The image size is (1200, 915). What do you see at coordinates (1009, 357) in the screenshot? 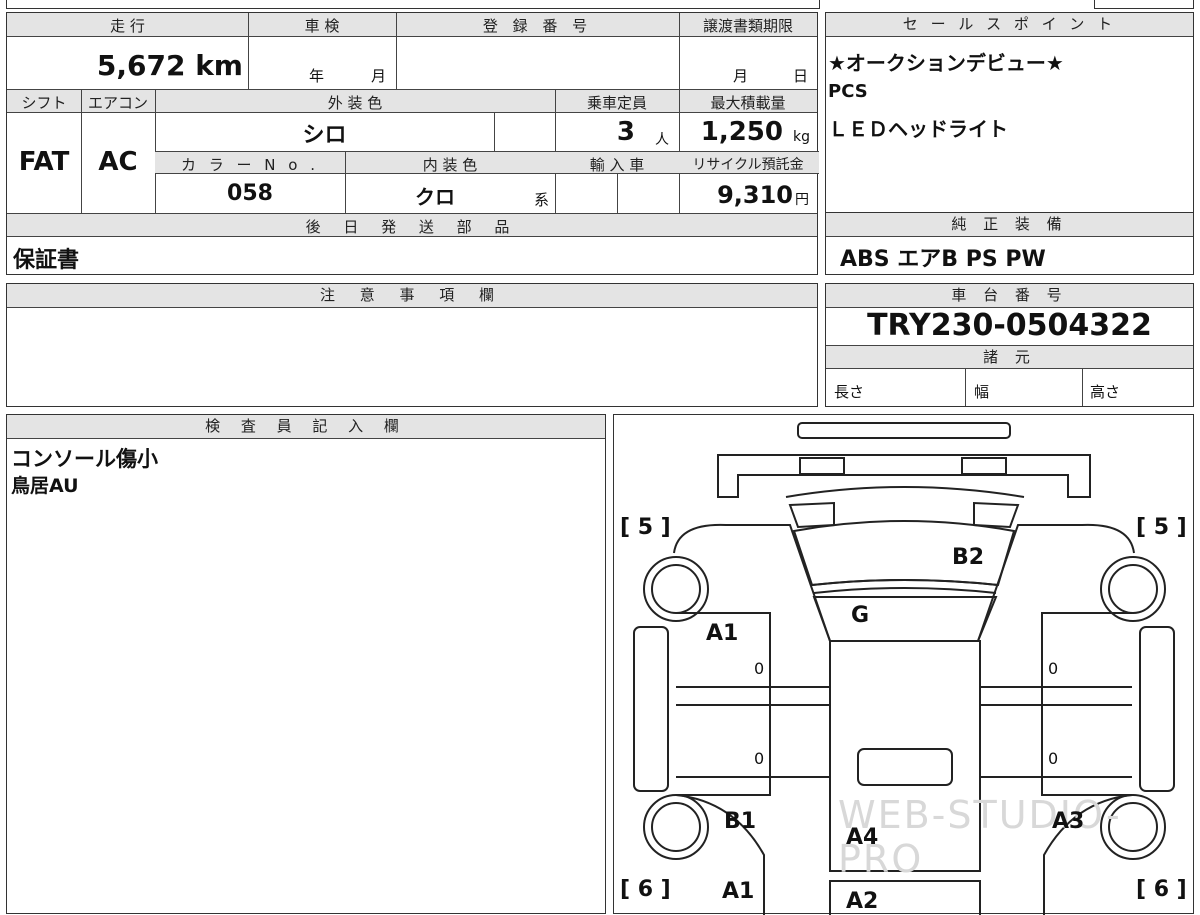
I see `specs-header: 諸 元` at bounding box center [1009, 357].